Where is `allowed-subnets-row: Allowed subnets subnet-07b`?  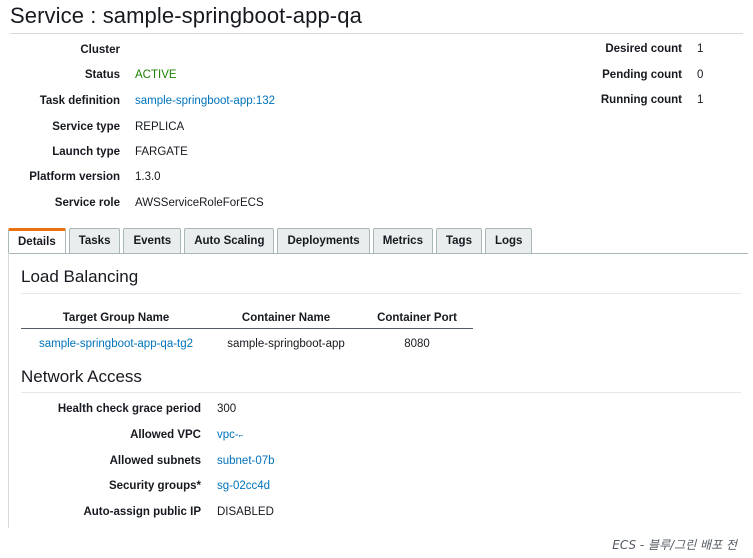 allowed-subnets-row: Allowed subnets subnet-07b is located at coordinates (300, 461).